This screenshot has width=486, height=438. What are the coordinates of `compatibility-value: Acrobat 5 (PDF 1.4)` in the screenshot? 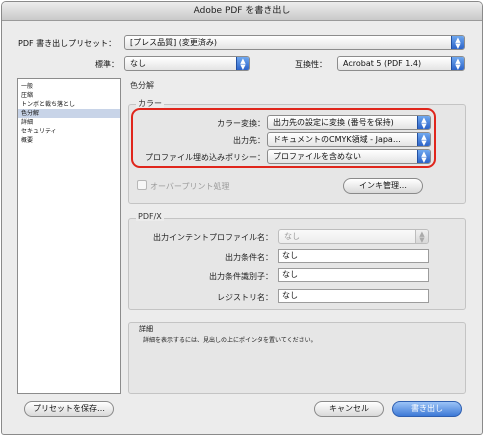 It's located at (382, 63).